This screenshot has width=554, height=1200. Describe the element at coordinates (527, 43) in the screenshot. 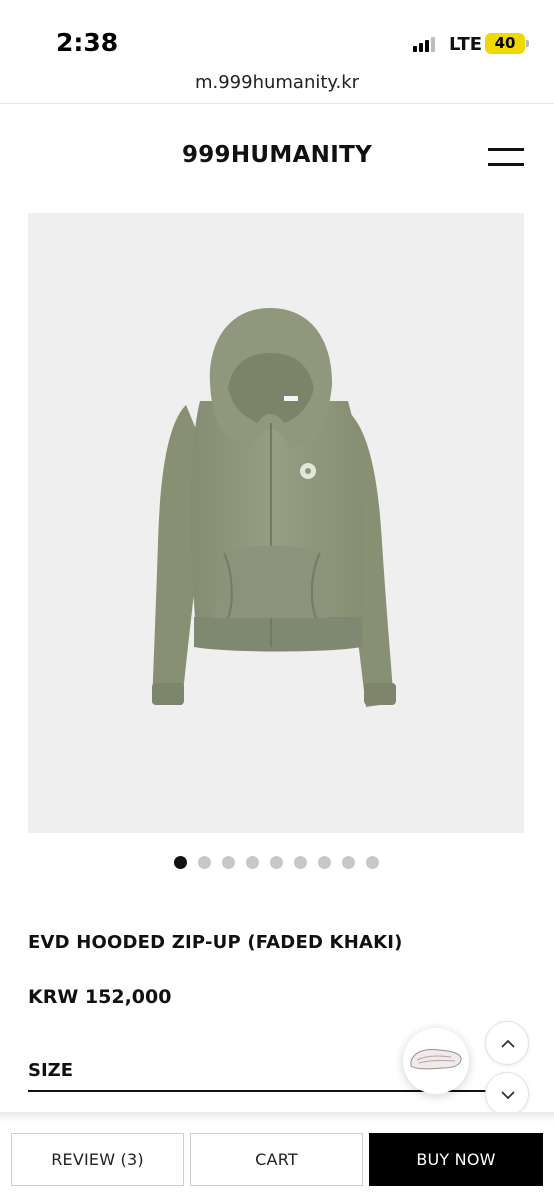

I see `battery-tip` at that location.